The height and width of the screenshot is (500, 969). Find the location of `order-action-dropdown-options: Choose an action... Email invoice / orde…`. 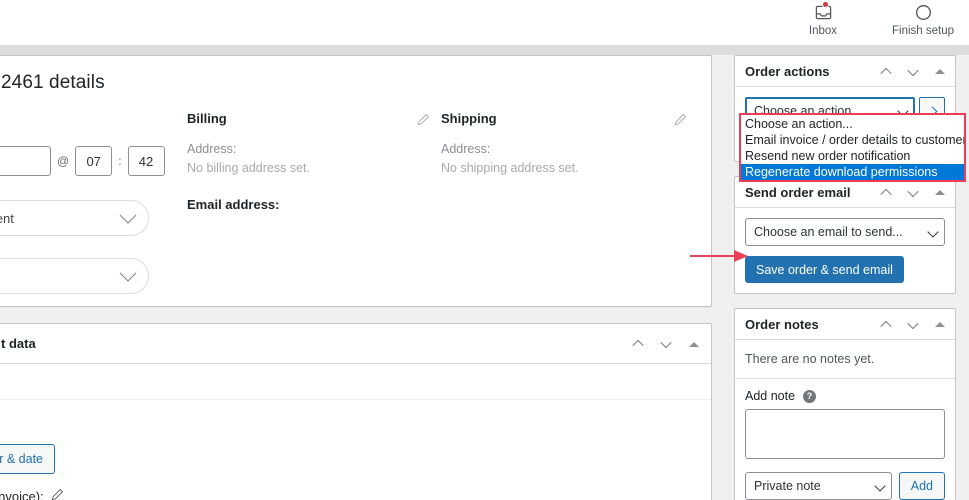

order-action-dropdown-options: Choose an action... Email invoice / orde… is located at coordinates (852, 147).